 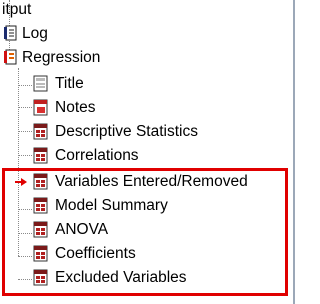 What do you see at coordinates (100, 108) in the screenshot?
I see `tree-item-notes: Notes` at bounding box center [100, 108].